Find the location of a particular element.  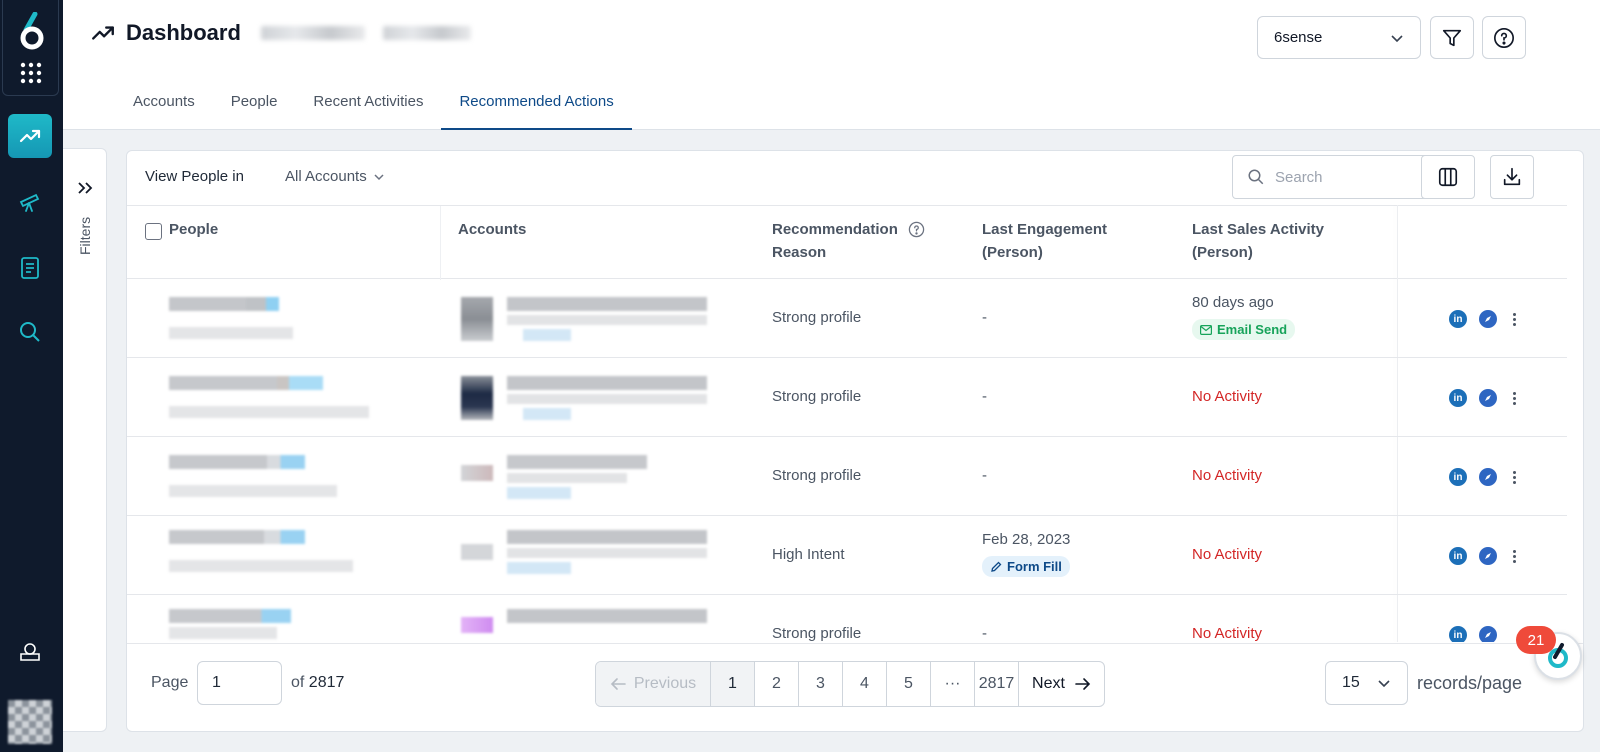

page-button-2: 2 is located at coordinates (776, 684).